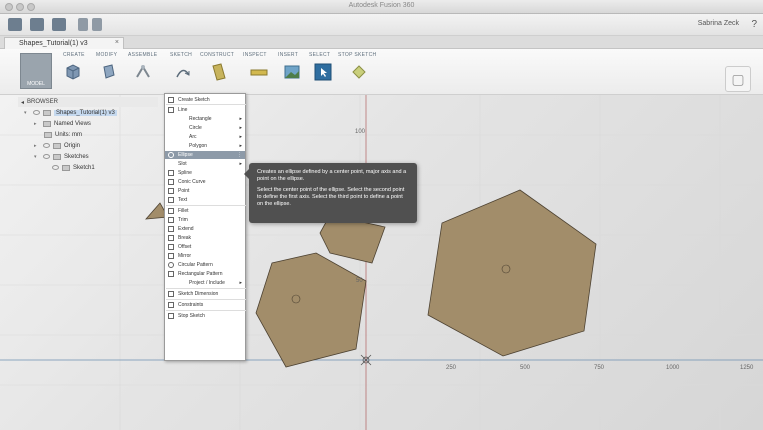  What do you see at coordinates (323, 72) in the screenshot?
I see `select-icon` at bounding box center [323, 72].